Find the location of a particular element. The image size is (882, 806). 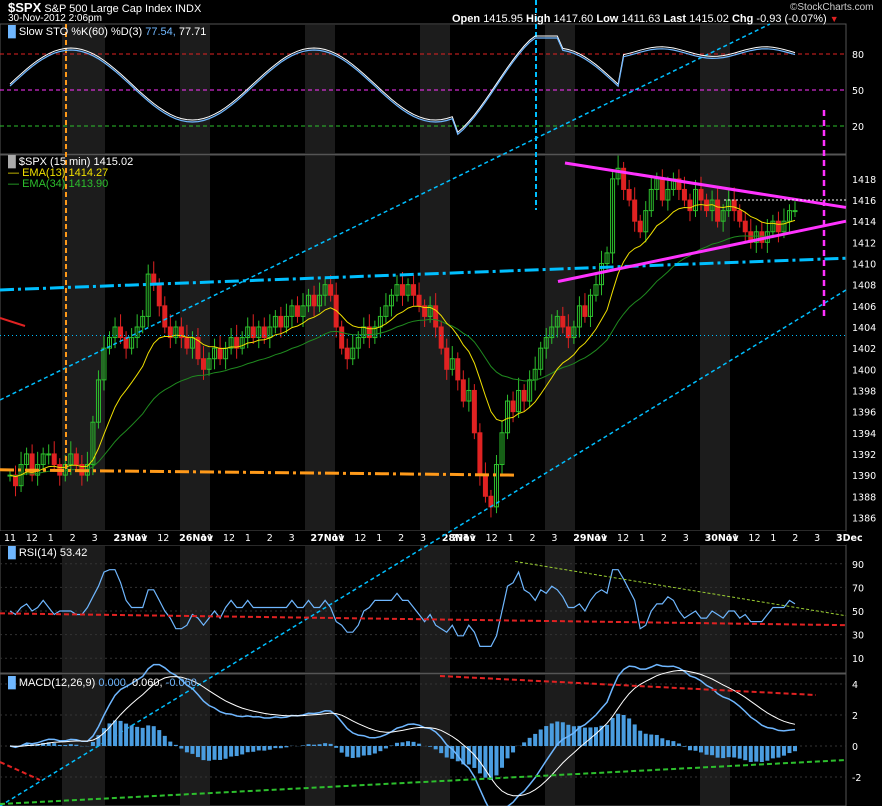

macd-label: MACD(12,26,9) is located at coordinates (57, 683).